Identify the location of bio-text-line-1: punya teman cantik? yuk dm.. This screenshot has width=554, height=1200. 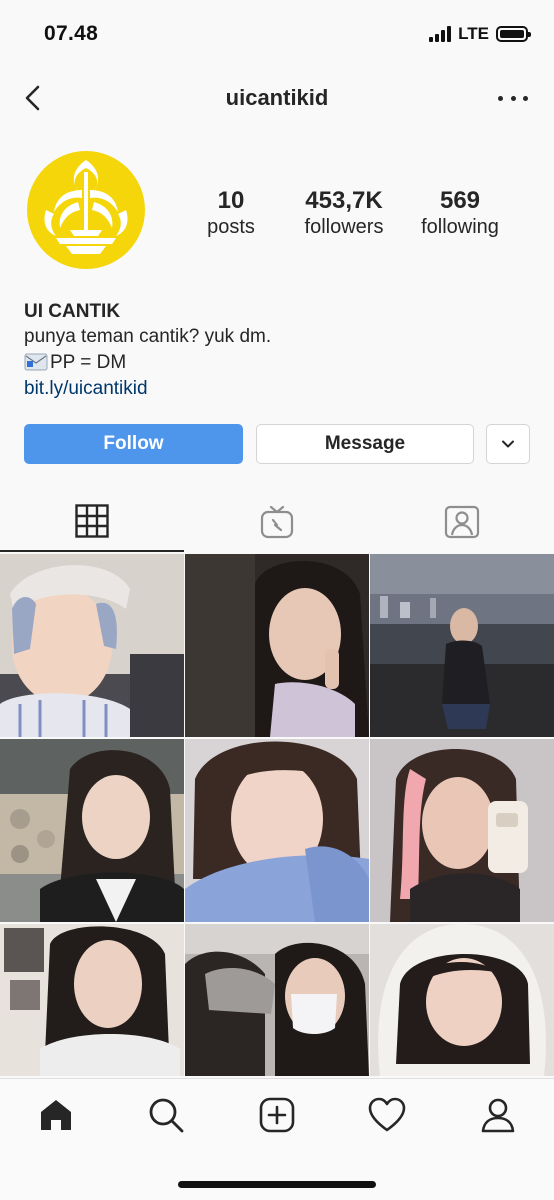
(148, 336).